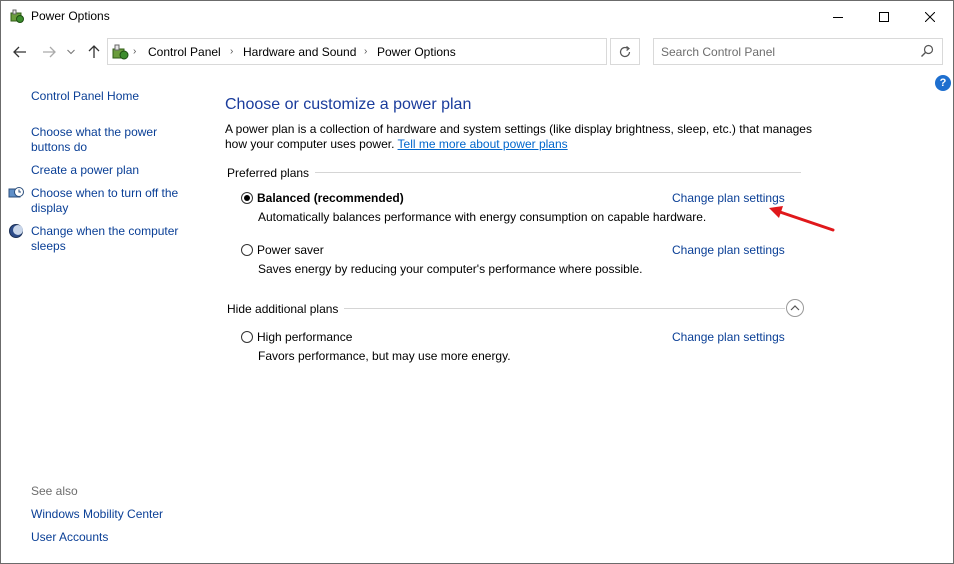 The image size is (954, 564). What do you see at coordinates (85, 170) in the screenshot?
I see `create-power-plan-link: Create a power plan` at bounding box center [85, 170].